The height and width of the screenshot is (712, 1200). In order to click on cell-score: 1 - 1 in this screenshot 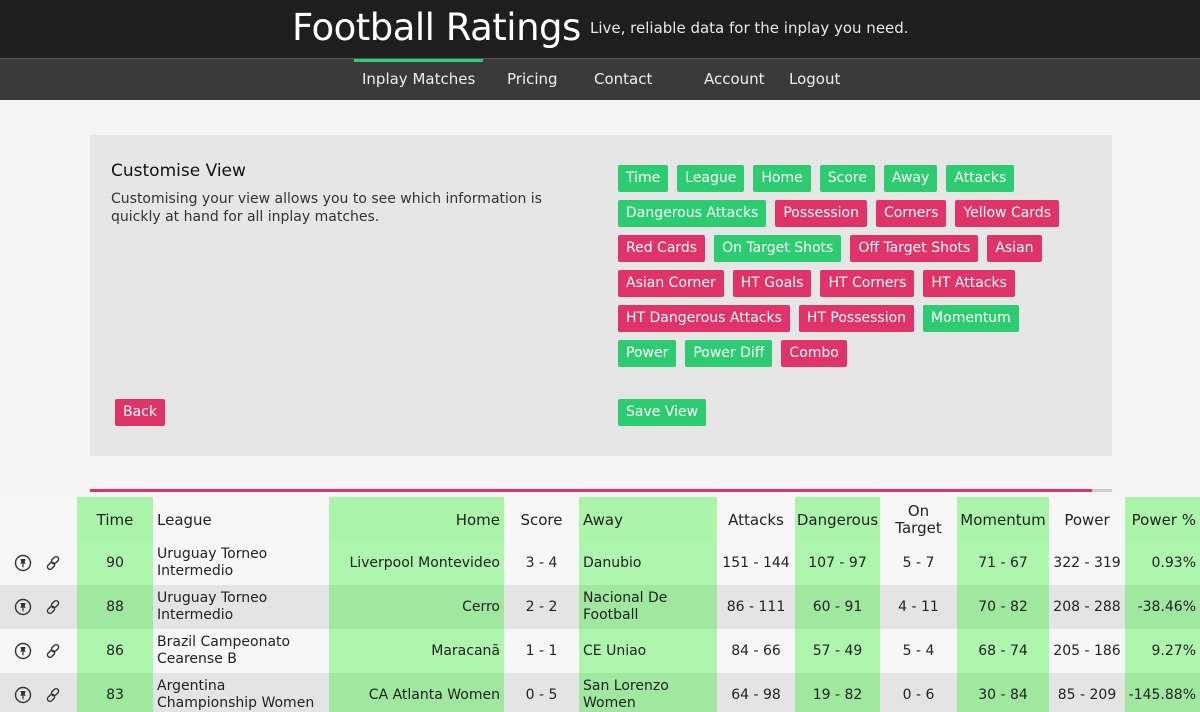, I will do `click(541, 651)`.